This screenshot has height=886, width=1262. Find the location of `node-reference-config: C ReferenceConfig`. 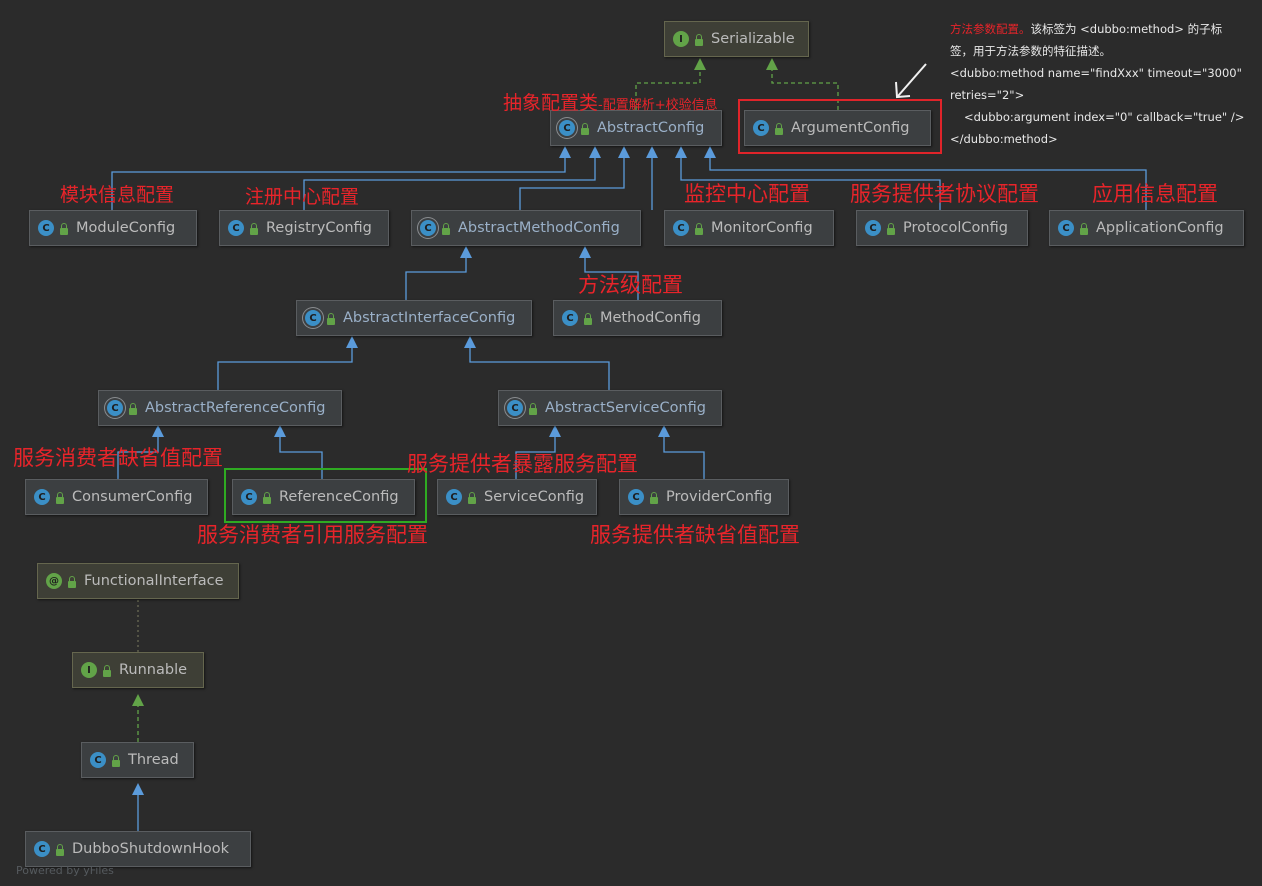

node-reference-config: C ReferenceConfig is located at coordinates (323, 497).